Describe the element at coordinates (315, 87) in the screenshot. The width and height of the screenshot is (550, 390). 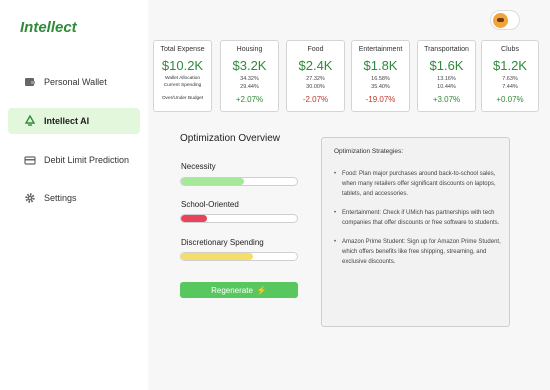
I see `current-value: 30.00%` at that location.